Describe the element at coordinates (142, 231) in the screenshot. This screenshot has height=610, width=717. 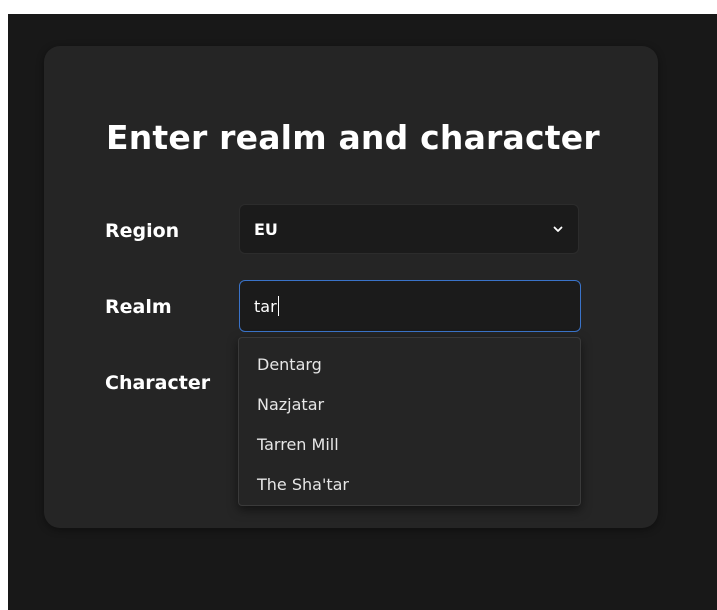
I see `region-label: Region` at that location.